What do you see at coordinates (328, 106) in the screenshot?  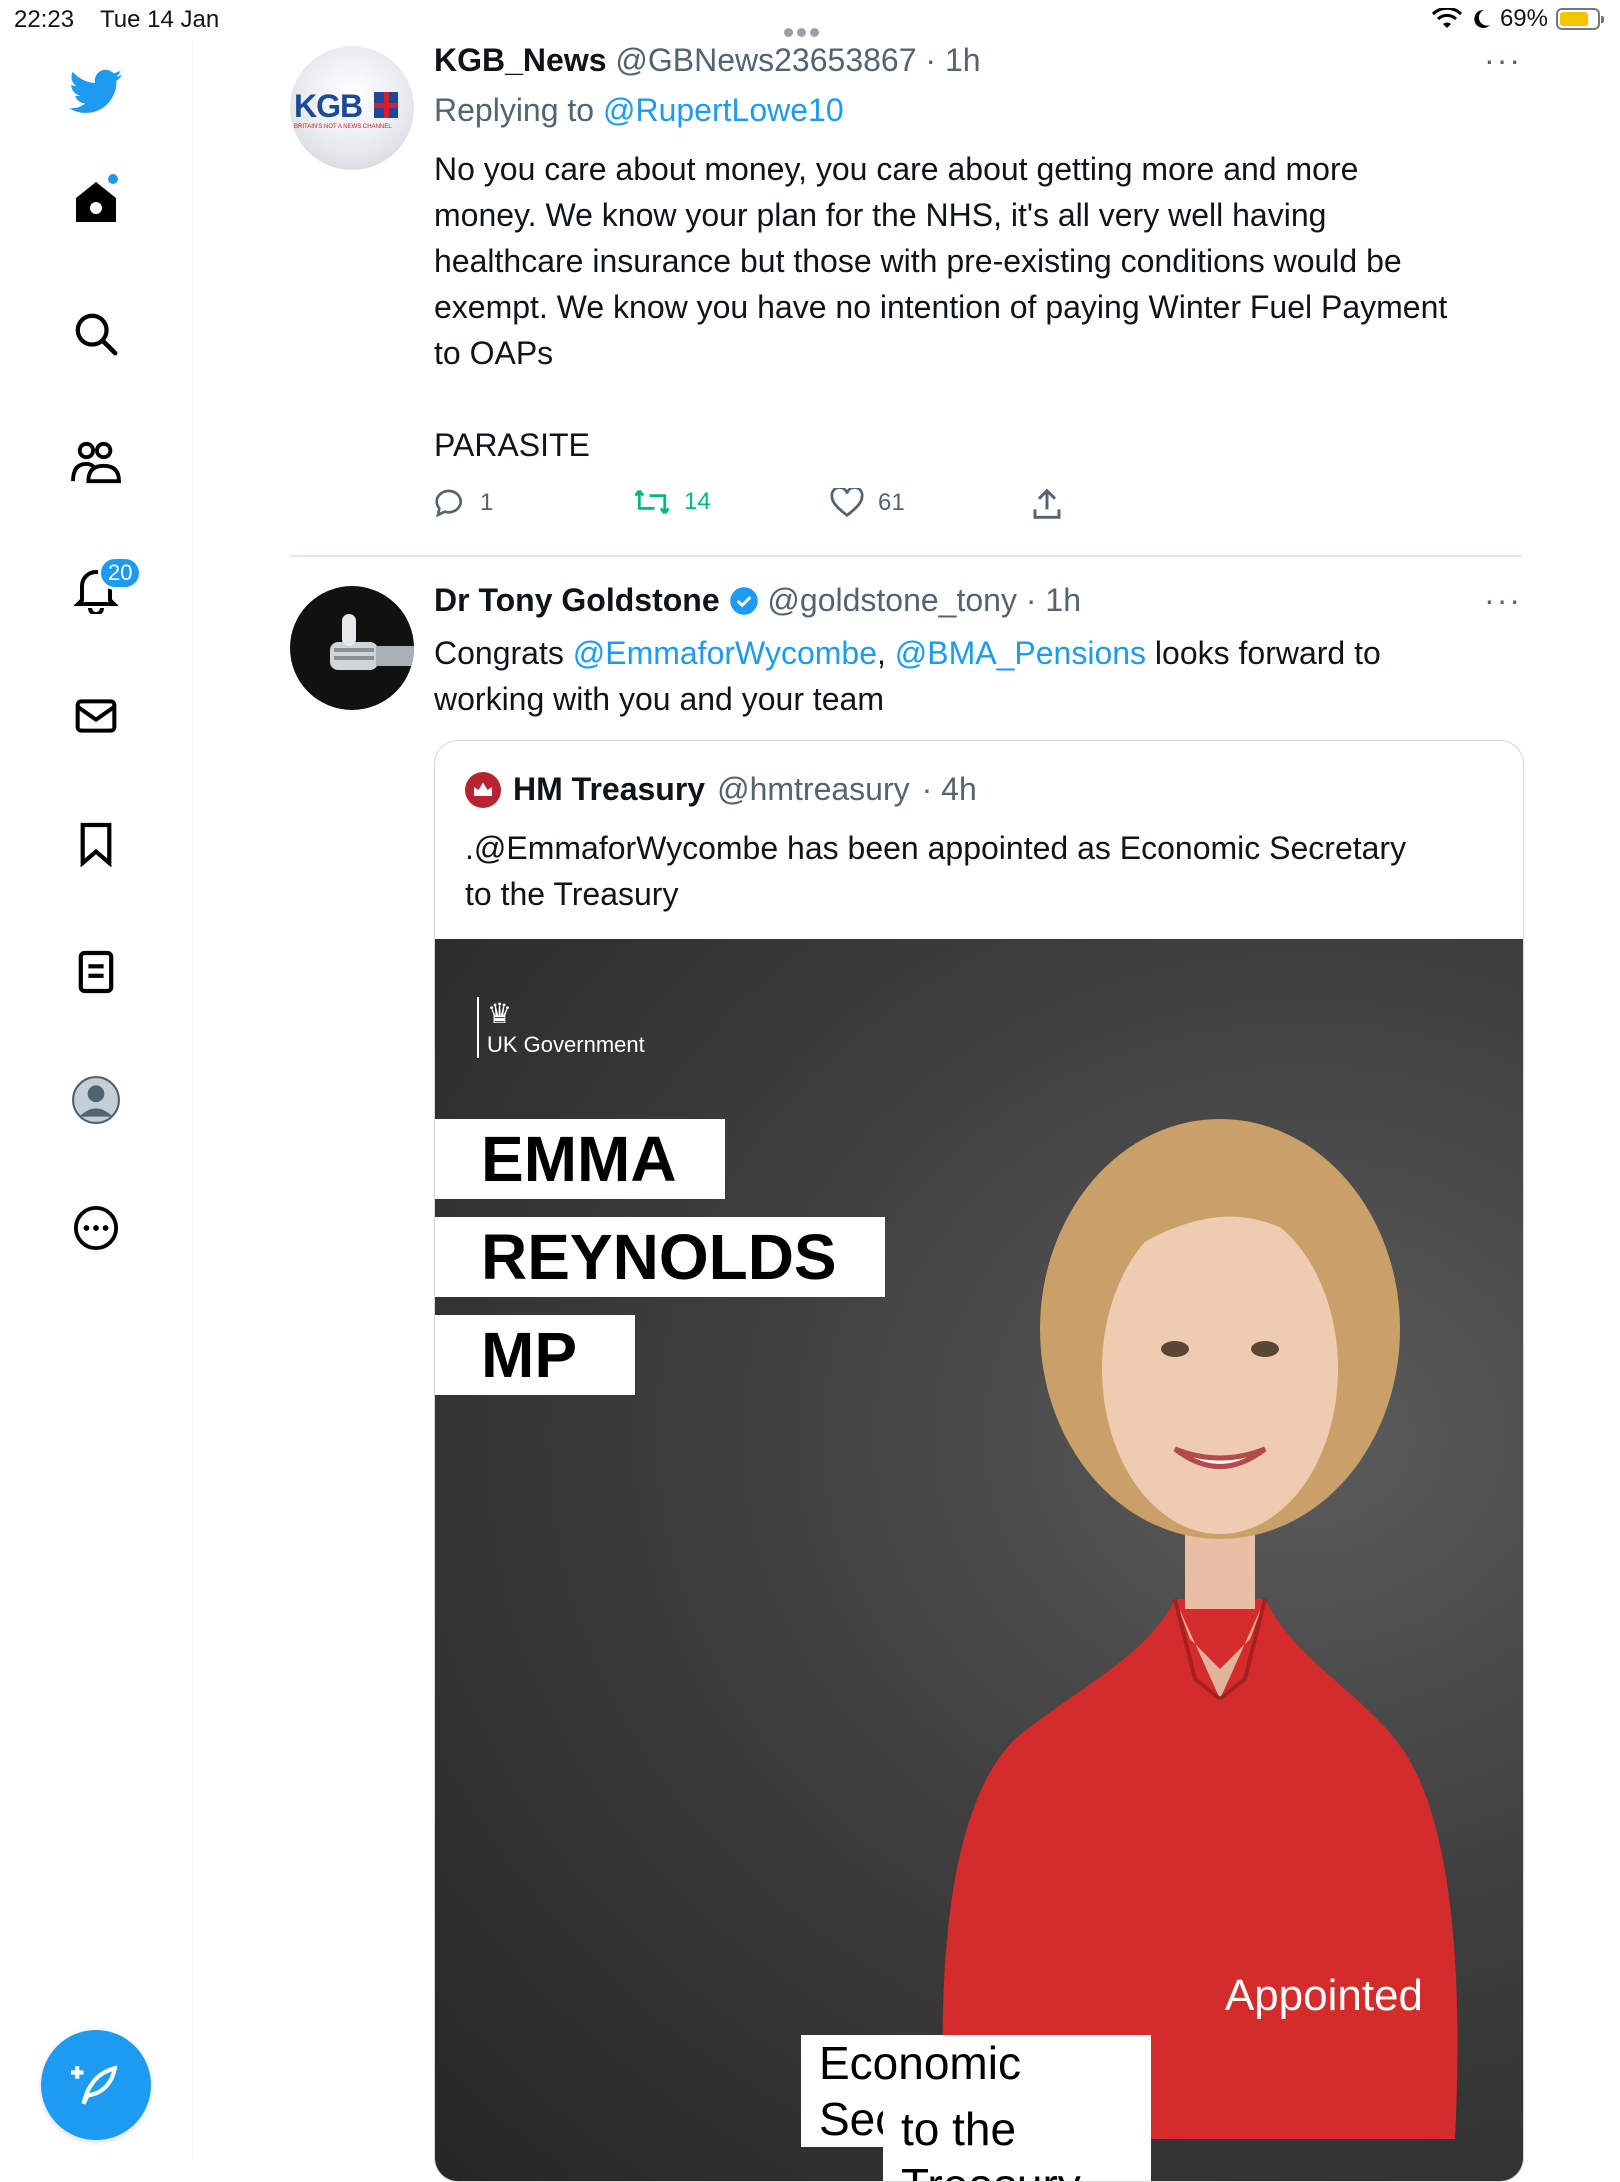 I see `avatar-logo-text: KGB` at bounding box center [328, 106].